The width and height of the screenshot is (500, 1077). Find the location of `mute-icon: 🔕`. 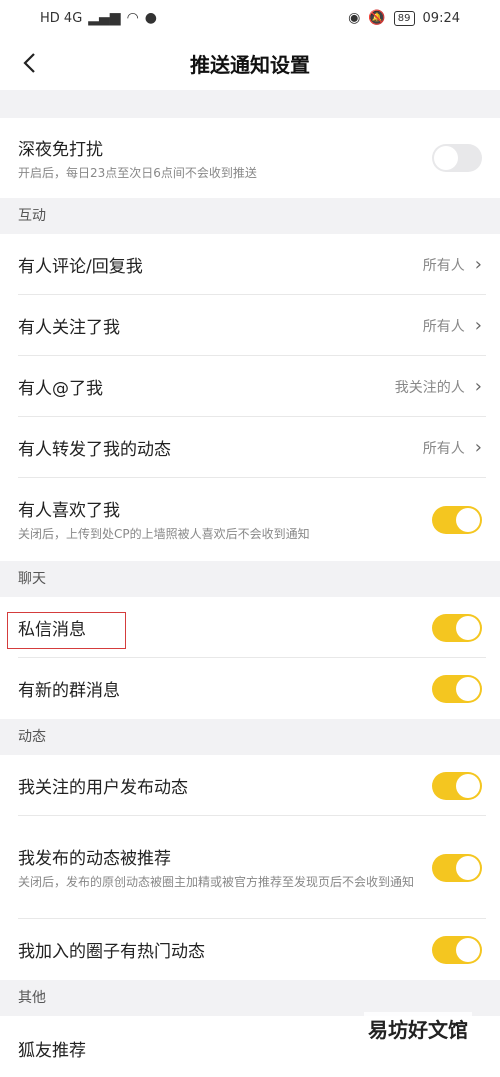

mute-icon: 🔕 is located at coordinates (377, 18).